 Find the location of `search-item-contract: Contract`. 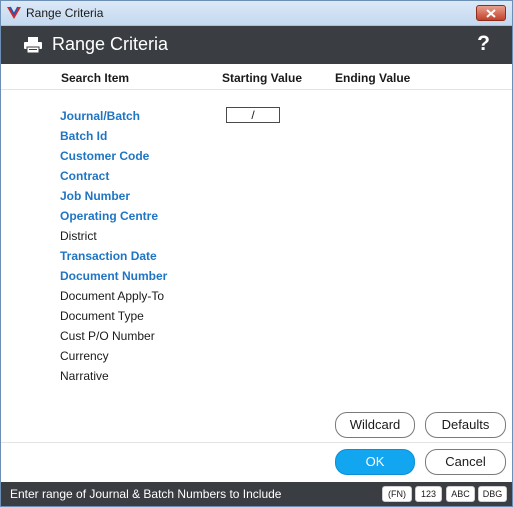

search-item-contract: Contract is located at coordinates (84, 176).